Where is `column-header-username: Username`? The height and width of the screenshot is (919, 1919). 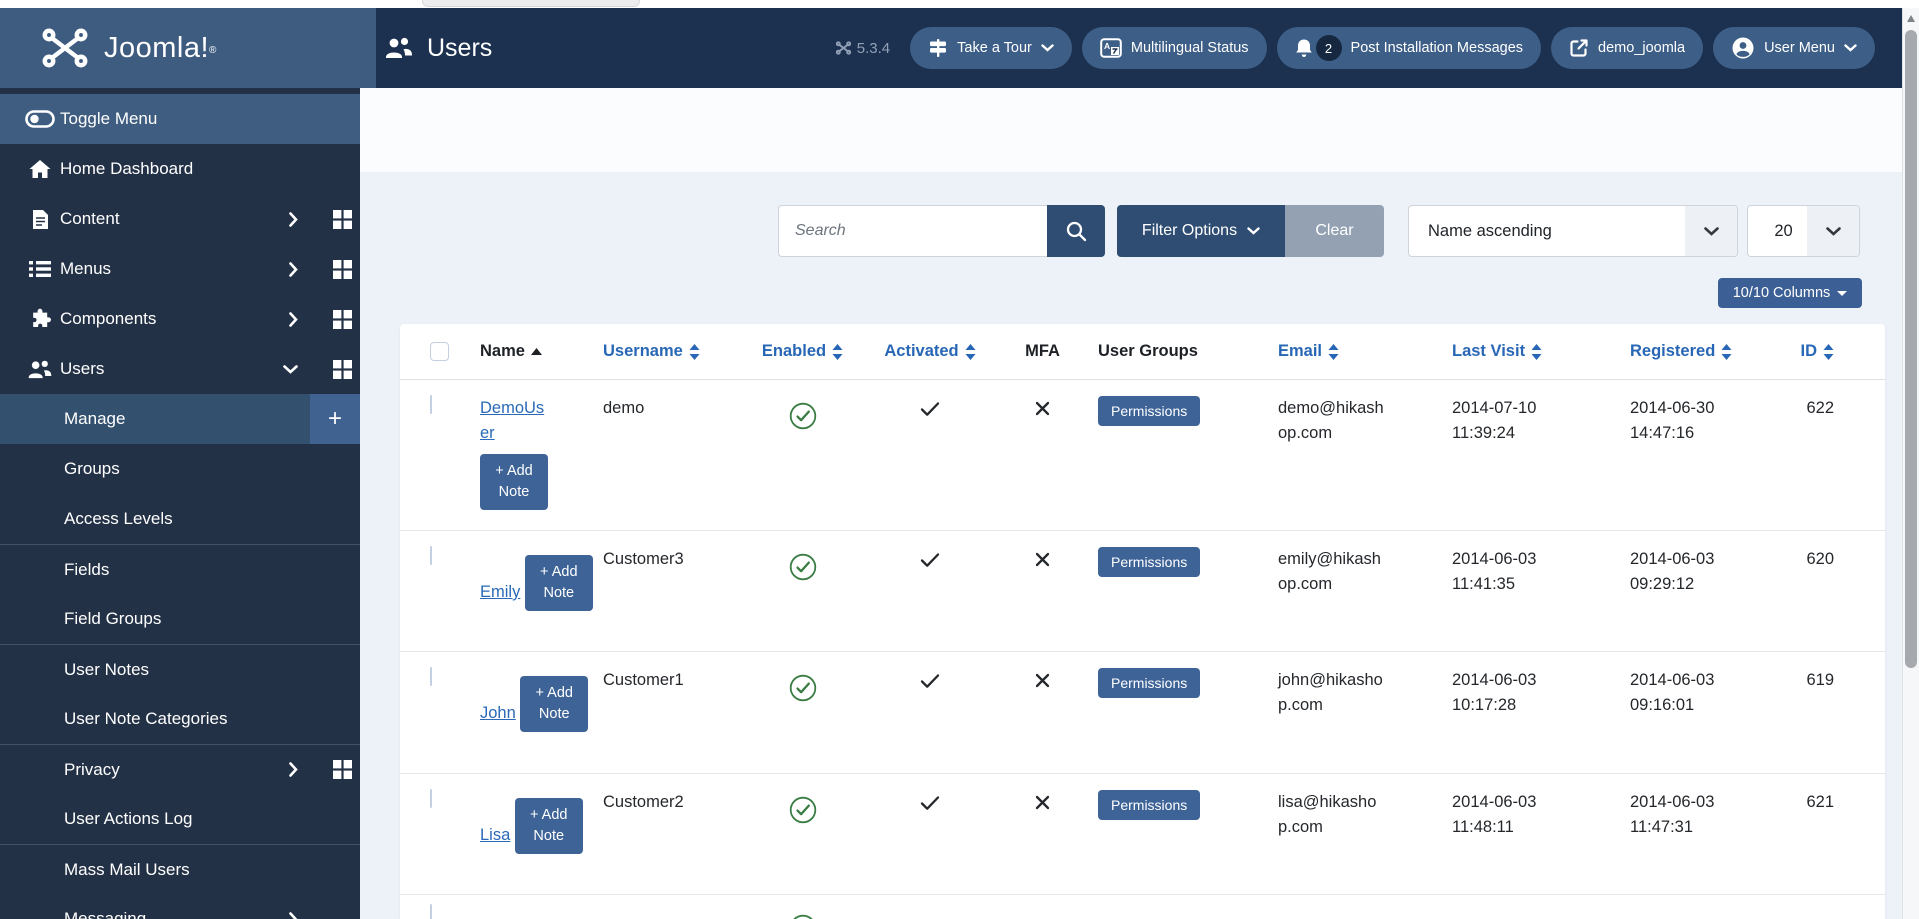 column-header-username: Username is located at coordinates (651, 351).